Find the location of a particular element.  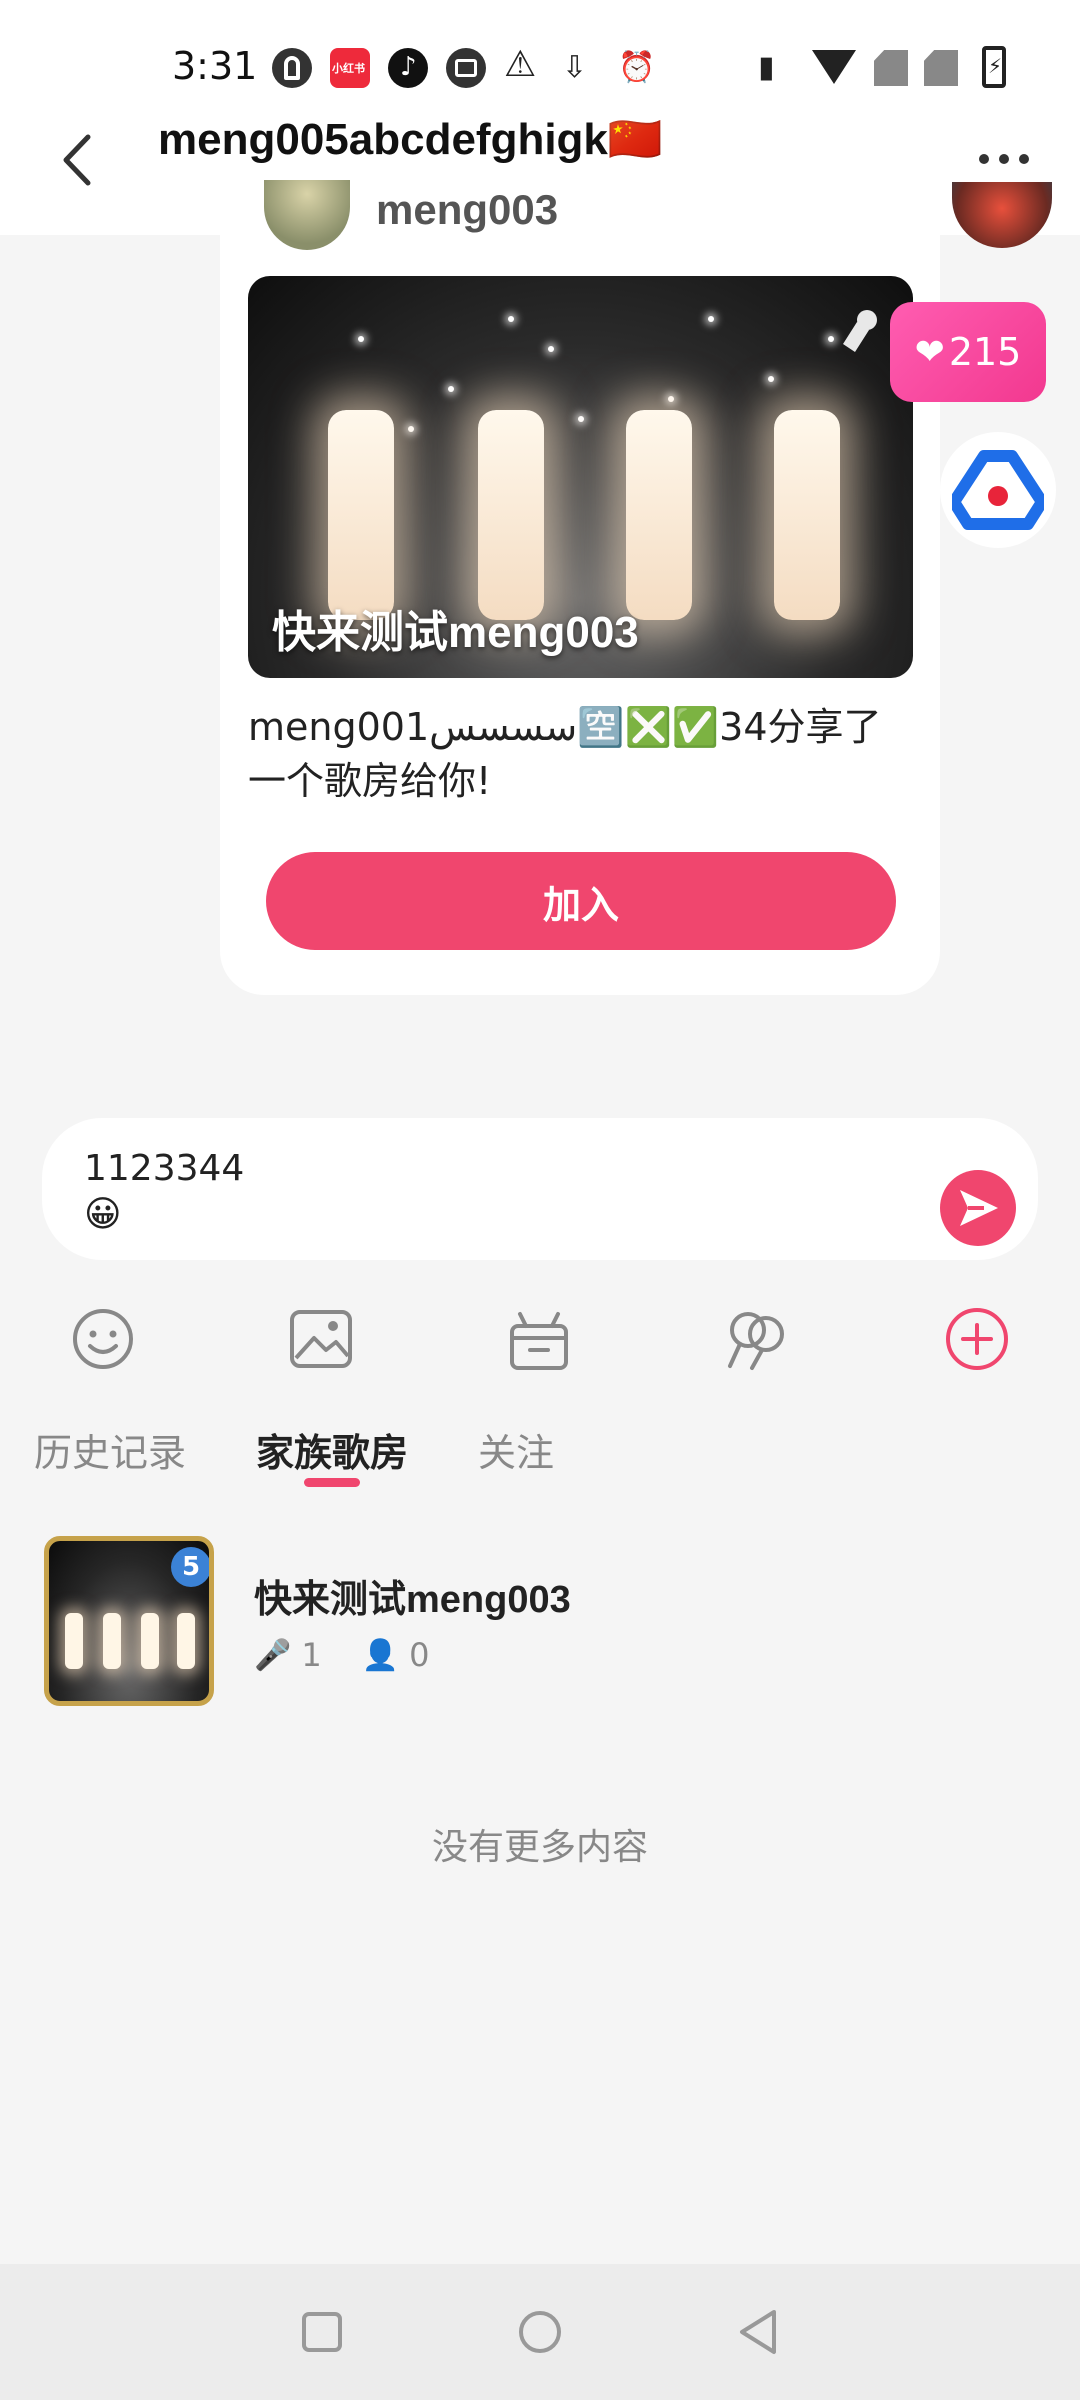

more-options-button is located at coordinates (1006, 154).